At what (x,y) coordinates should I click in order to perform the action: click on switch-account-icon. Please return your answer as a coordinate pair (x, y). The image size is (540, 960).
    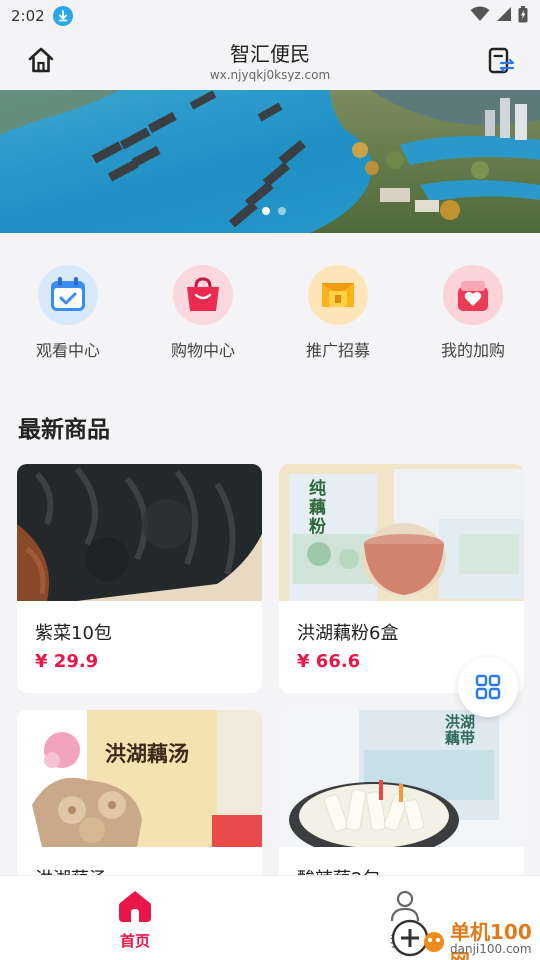
    Looking at the image, I should click on (501, 60).